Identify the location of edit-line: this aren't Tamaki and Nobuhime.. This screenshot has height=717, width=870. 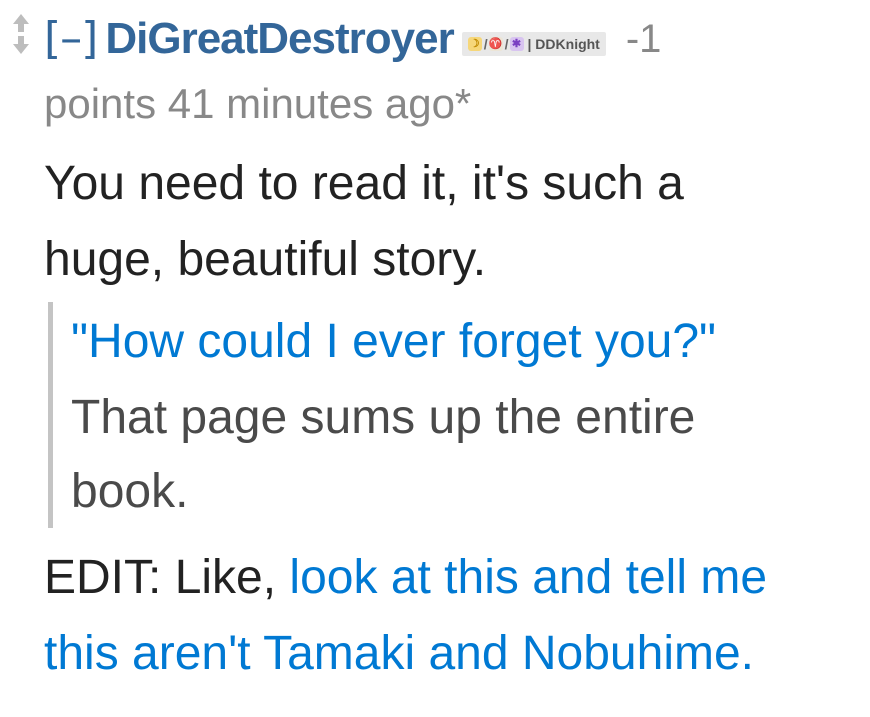
(399, 654).